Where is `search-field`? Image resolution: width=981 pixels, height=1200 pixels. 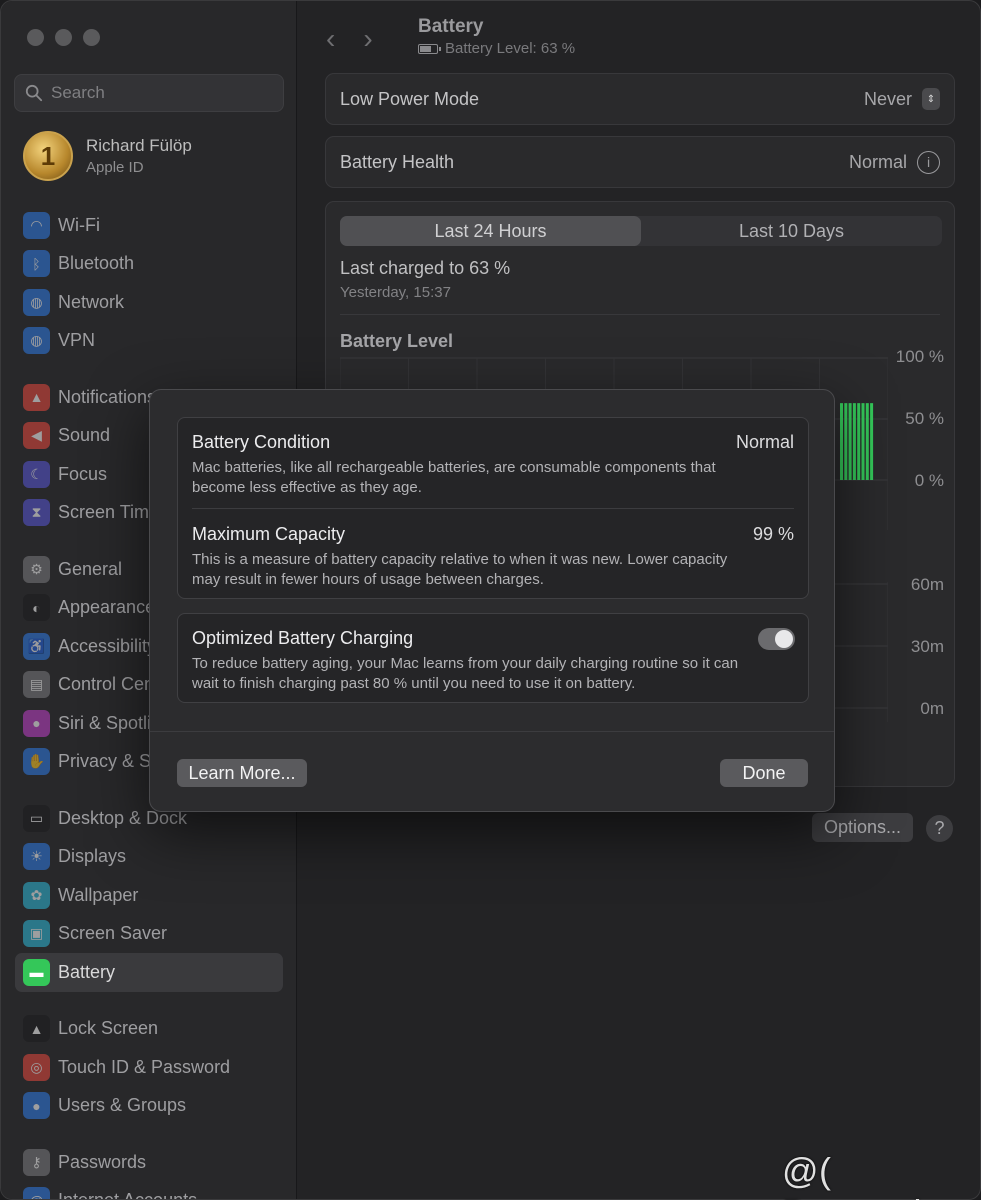
search-field is located at coordinates (149, 93).